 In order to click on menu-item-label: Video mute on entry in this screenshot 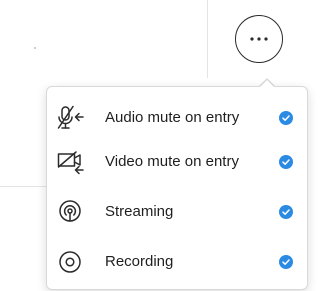, I will do `click(172, 161)`.